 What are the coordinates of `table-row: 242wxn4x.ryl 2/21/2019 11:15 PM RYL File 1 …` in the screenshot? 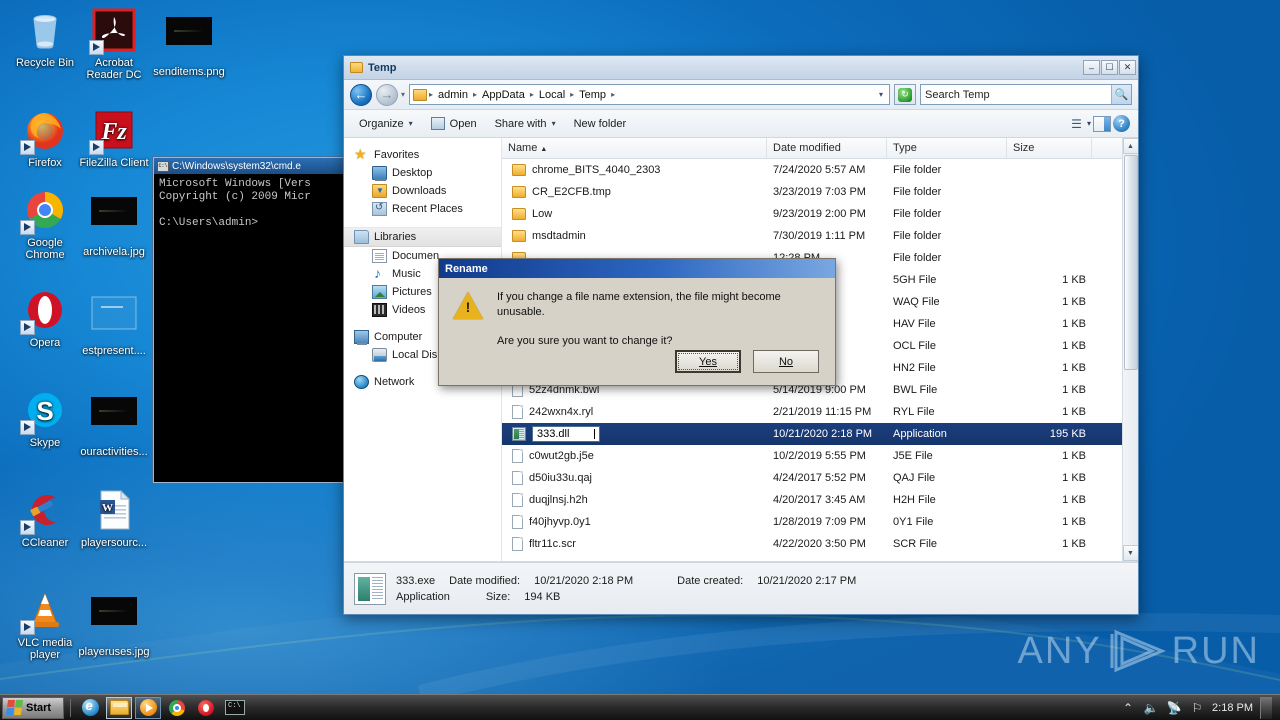 It's located at (820, 412).